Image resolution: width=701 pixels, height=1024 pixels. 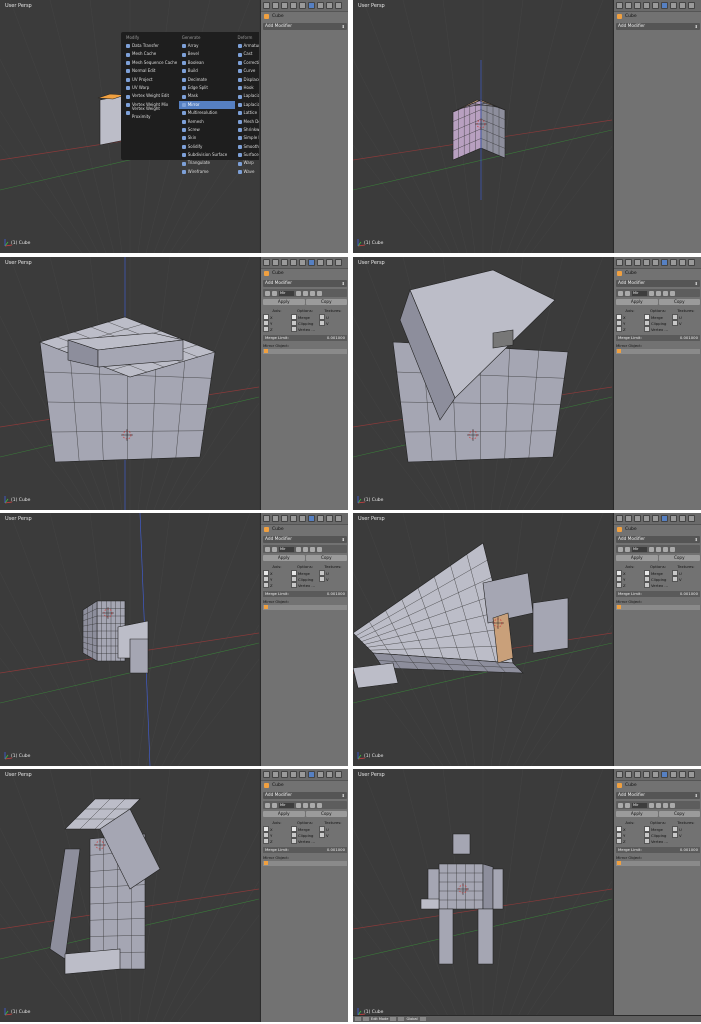 I want to click on menu-item: Solidify, so click(x=207, y=147).